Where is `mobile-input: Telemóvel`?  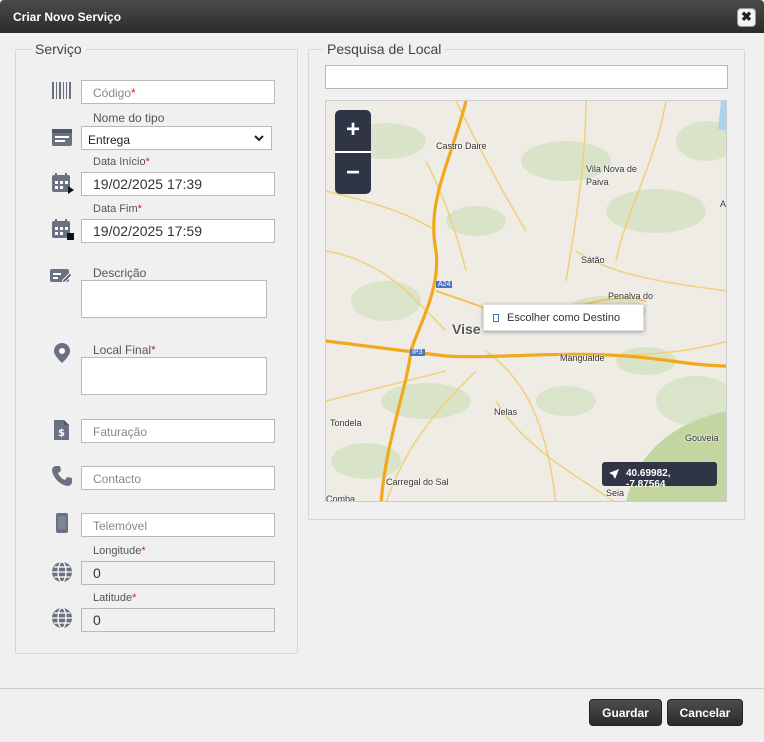 mobile-input: Telemóvel is located at coordinates (178, 525).